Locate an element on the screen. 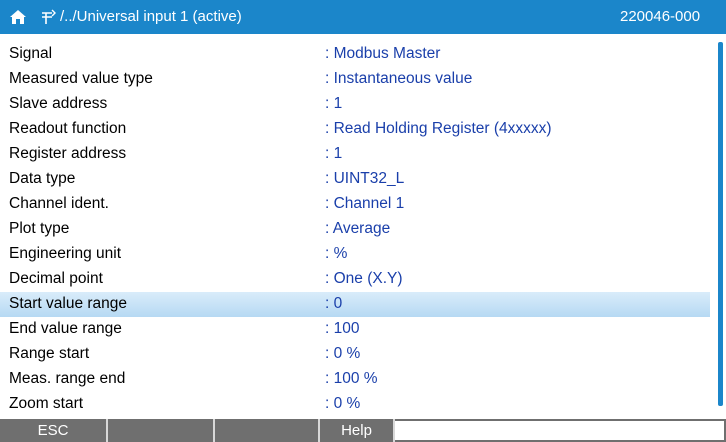 The width and height of the screenshot is (726, 442). param-row: Meas. range end : 100 % is located at coordinates (355, 379).